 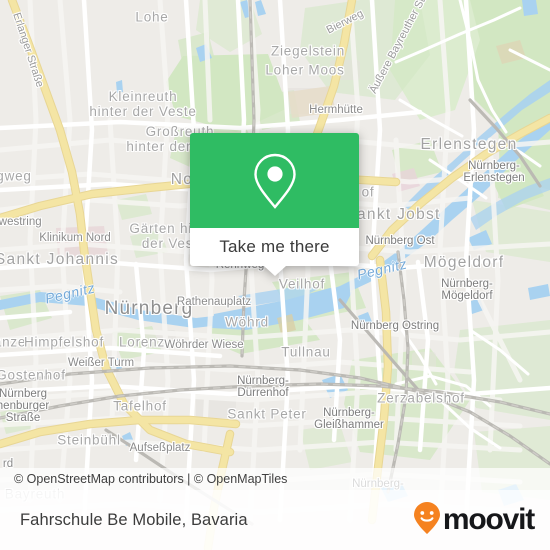 I want to click on moovit-wordmark: moovit, so click(x=488, y=519).